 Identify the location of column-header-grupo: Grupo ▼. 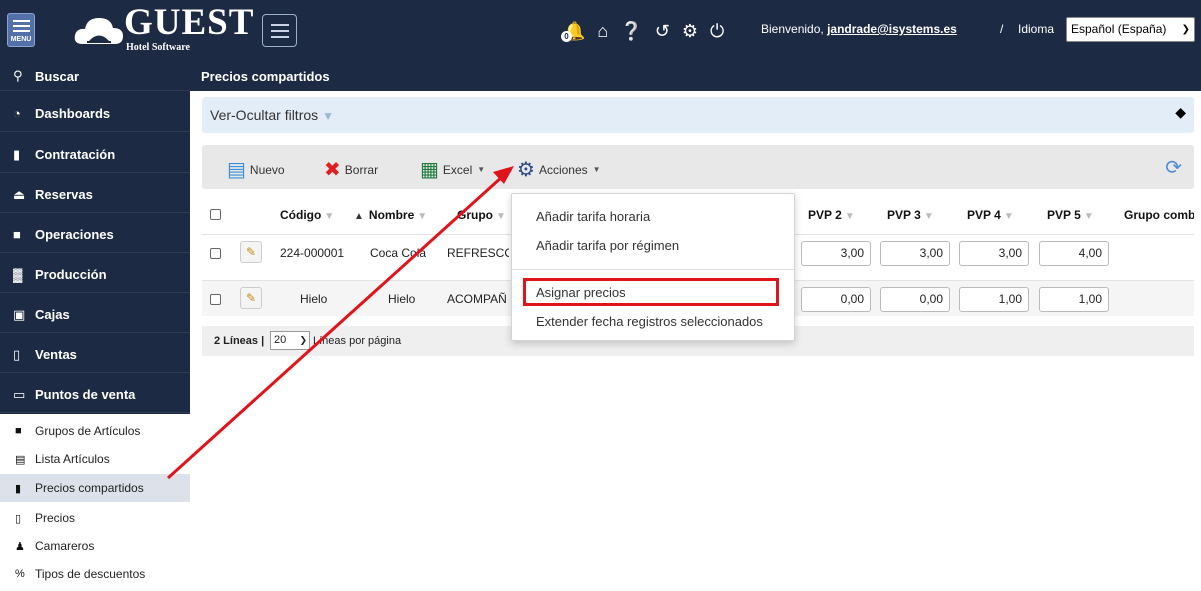
(481, 215).